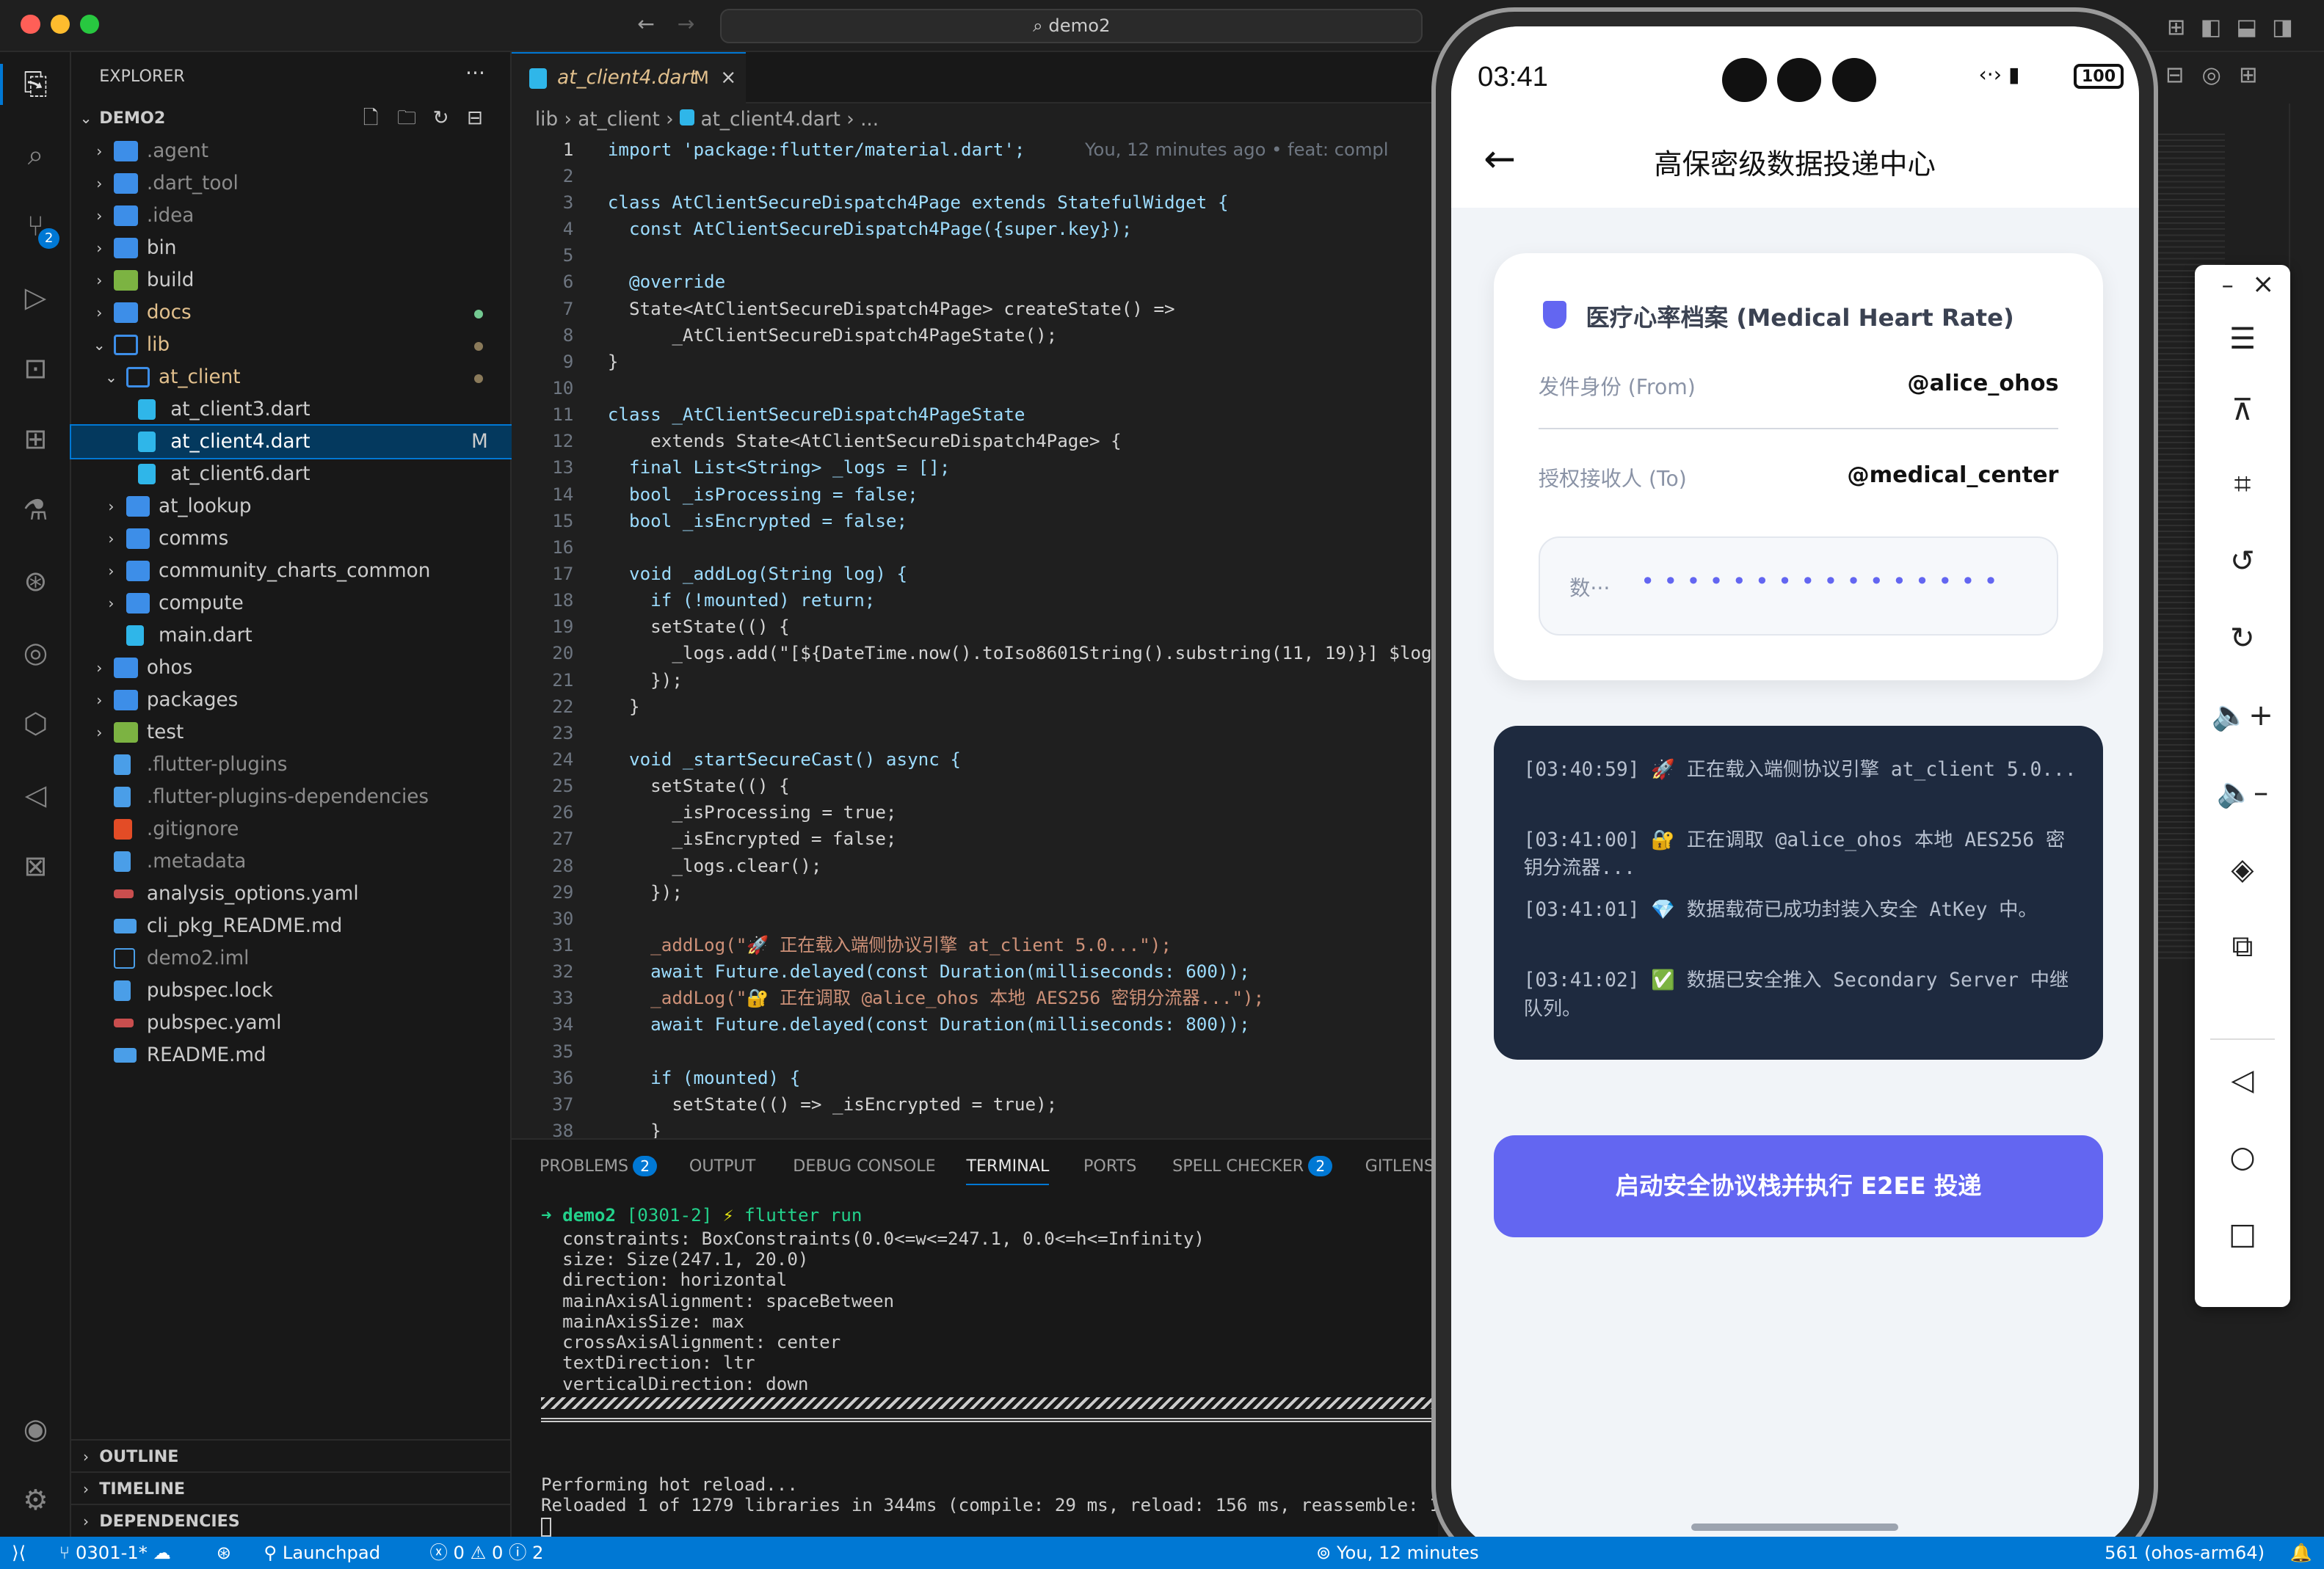  I want to click on close-icon: ×, so click(2263, 283).